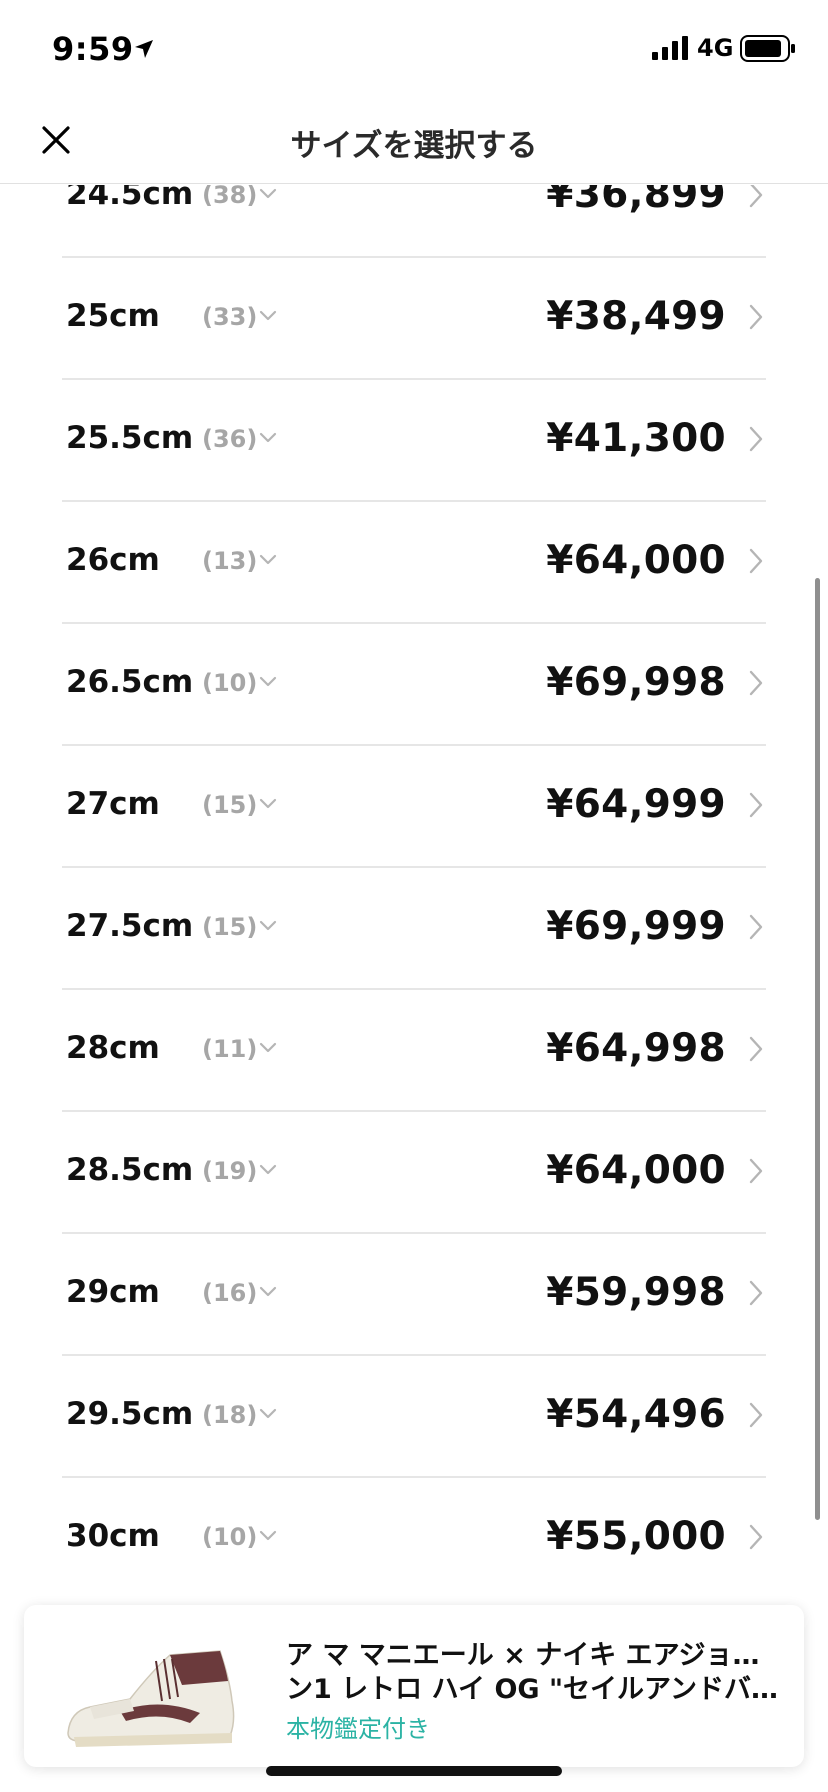 Image resolution: width=828 pixels, height=1792 pixels. What do you see at coordinates (230, 439) in the screenshot?
I see `listing-count: (36)` at bounding box center [230, 439].